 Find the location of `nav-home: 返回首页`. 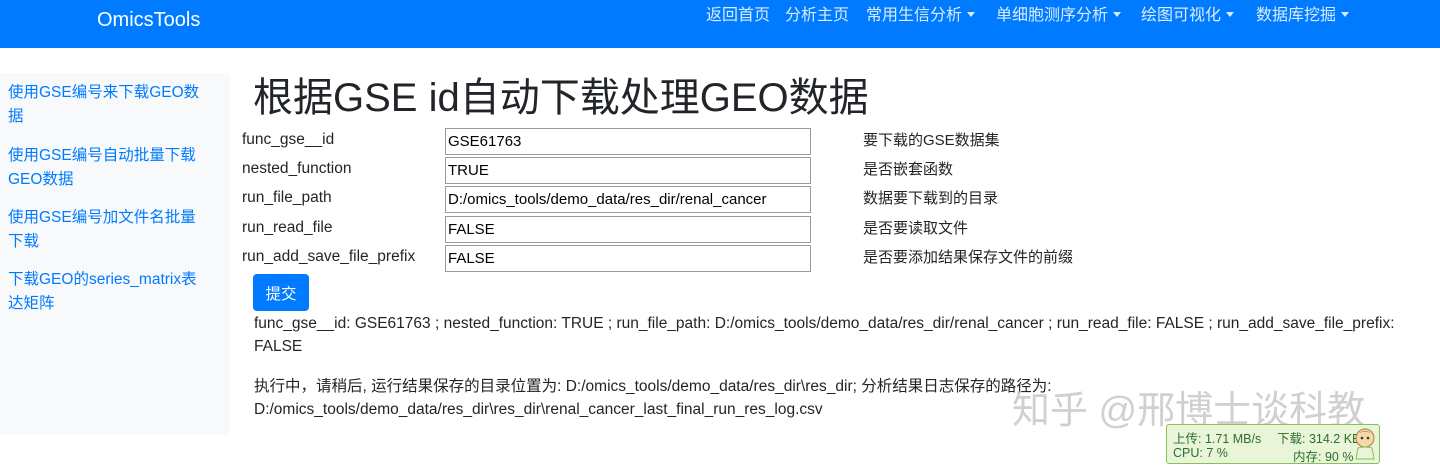

nav-home: 返回首页 is located at coordinates (738, 16).